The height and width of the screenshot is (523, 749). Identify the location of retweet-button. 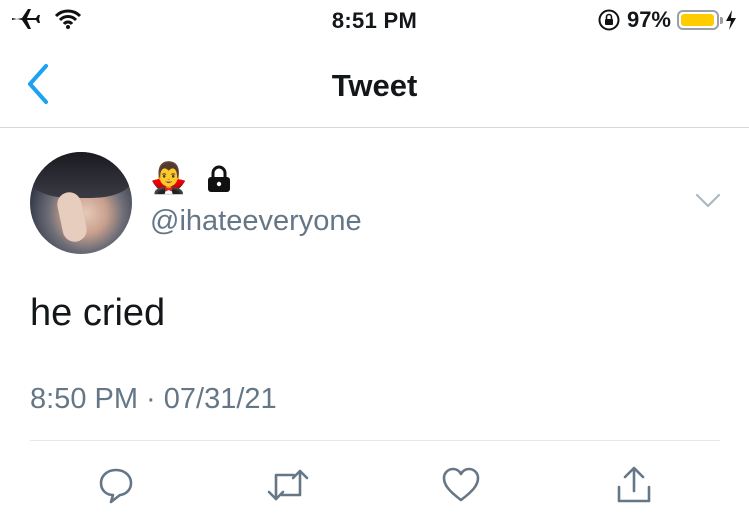
(288, 485).